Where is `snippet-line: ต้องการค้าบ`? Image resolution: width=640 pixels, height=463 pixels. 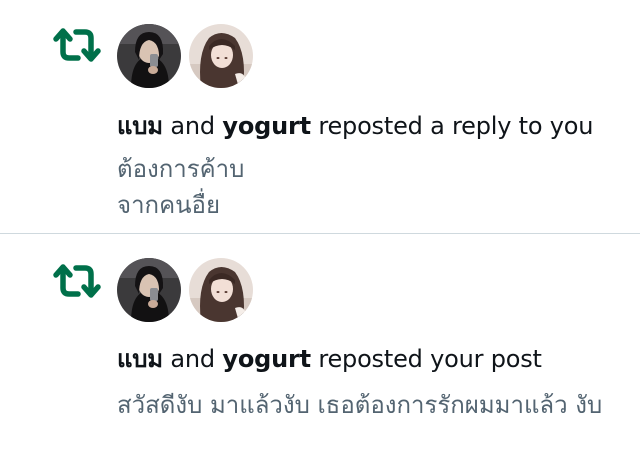 snippet-line: ต้องการค้าบ is located at coordinates (181, 169).